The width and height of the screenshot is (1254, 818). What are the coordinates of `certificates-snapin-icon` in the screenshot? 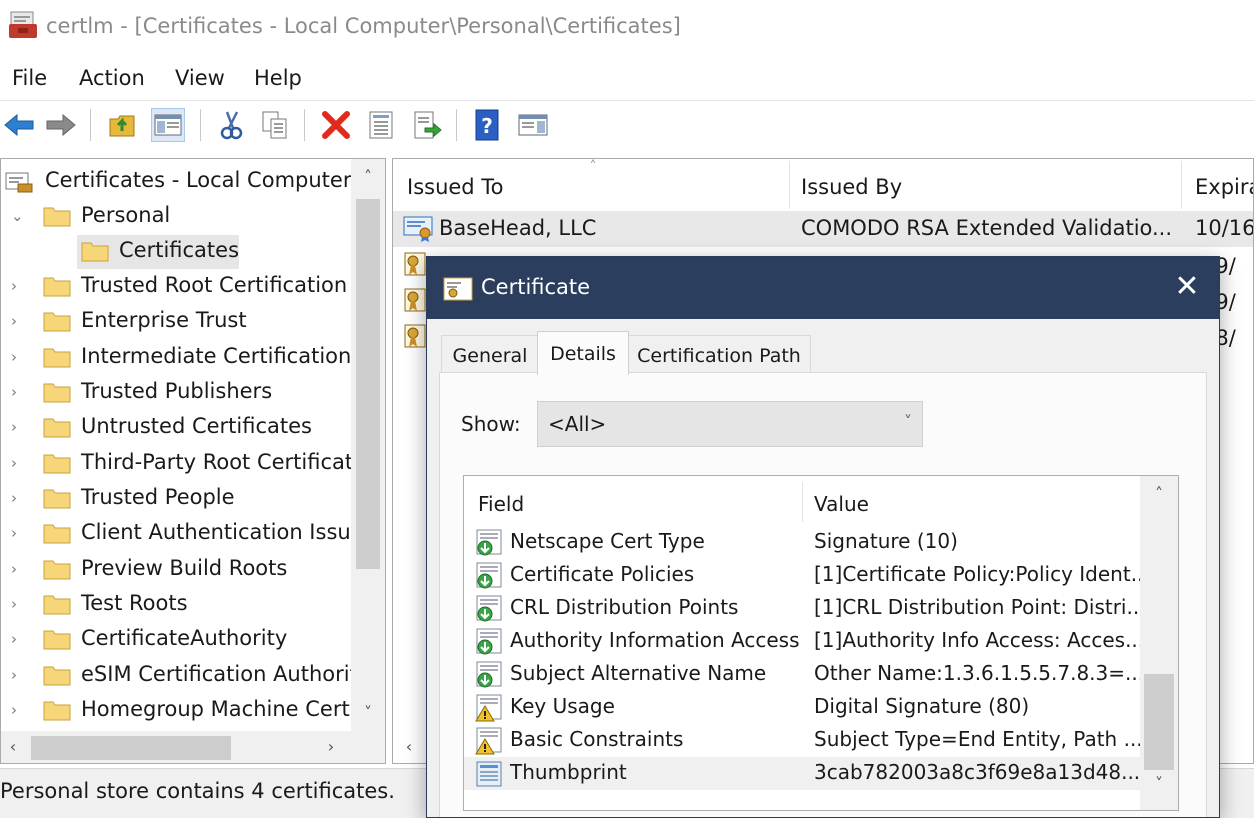 It's located at (19, 182).